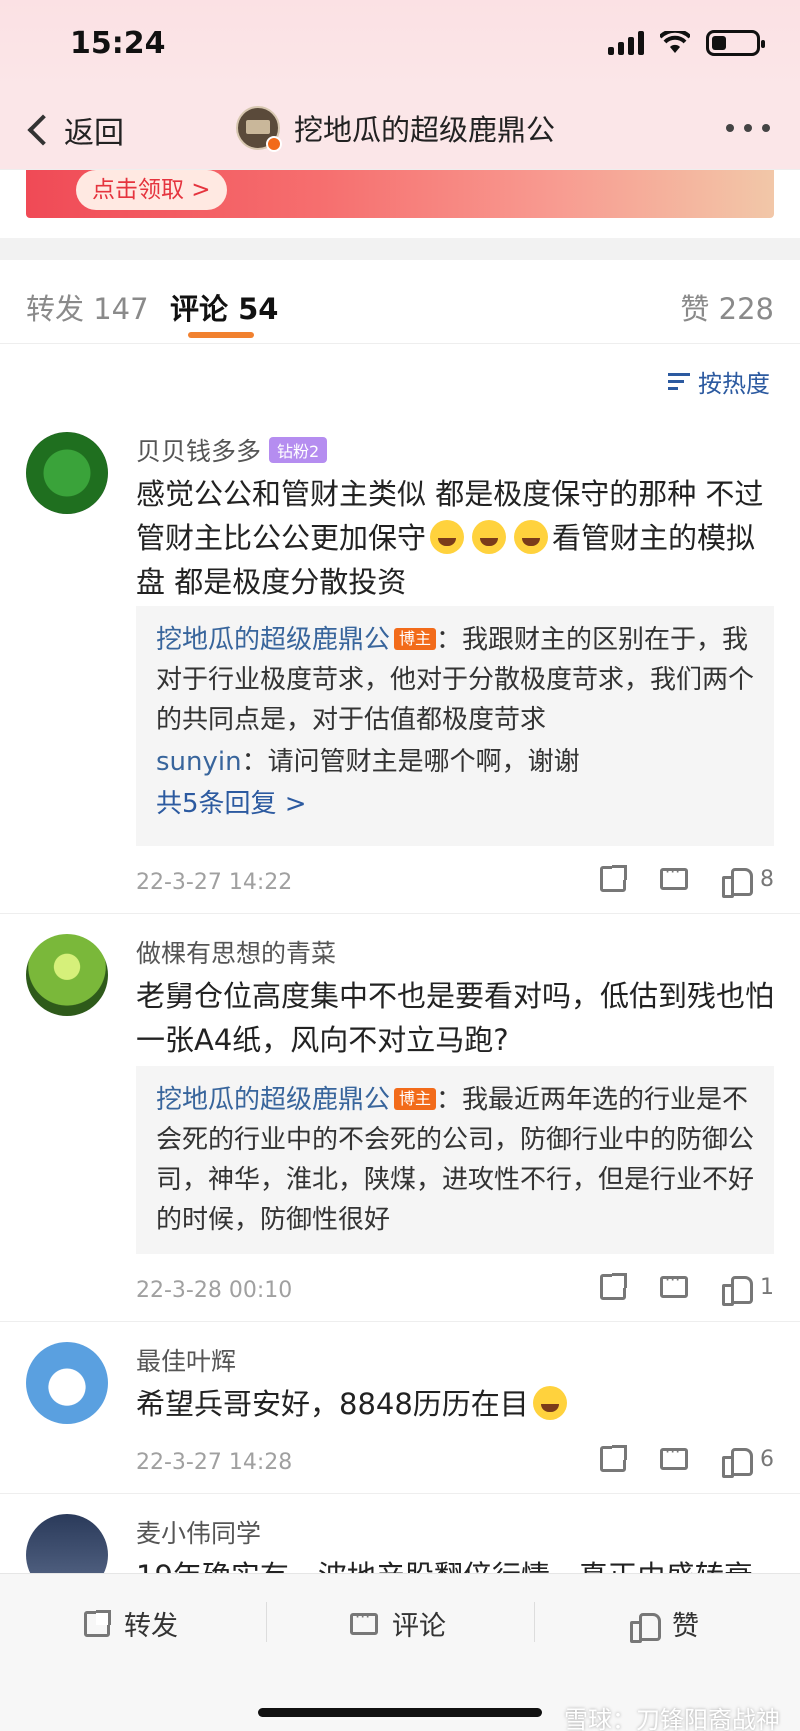 This screenshot has height=1731, width=800. What do you see at coordinates (400, 1712) in the screenshot?
I see `home-indicator` at bounding box center [400, 1712].